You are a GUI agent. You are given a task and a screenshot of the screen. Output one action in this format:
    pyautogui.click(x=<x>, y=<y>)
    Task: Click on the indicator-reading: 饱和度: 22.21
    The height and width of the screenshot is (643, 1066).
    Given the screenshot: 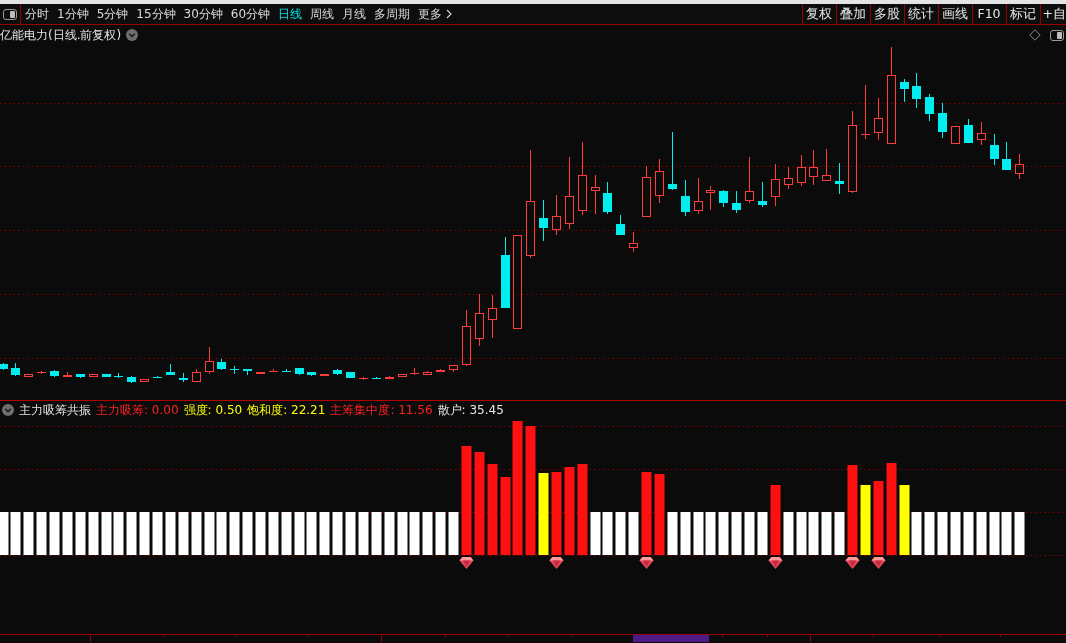 What is the action you would take?
    pyautogui.click(x=286, y=410)
    